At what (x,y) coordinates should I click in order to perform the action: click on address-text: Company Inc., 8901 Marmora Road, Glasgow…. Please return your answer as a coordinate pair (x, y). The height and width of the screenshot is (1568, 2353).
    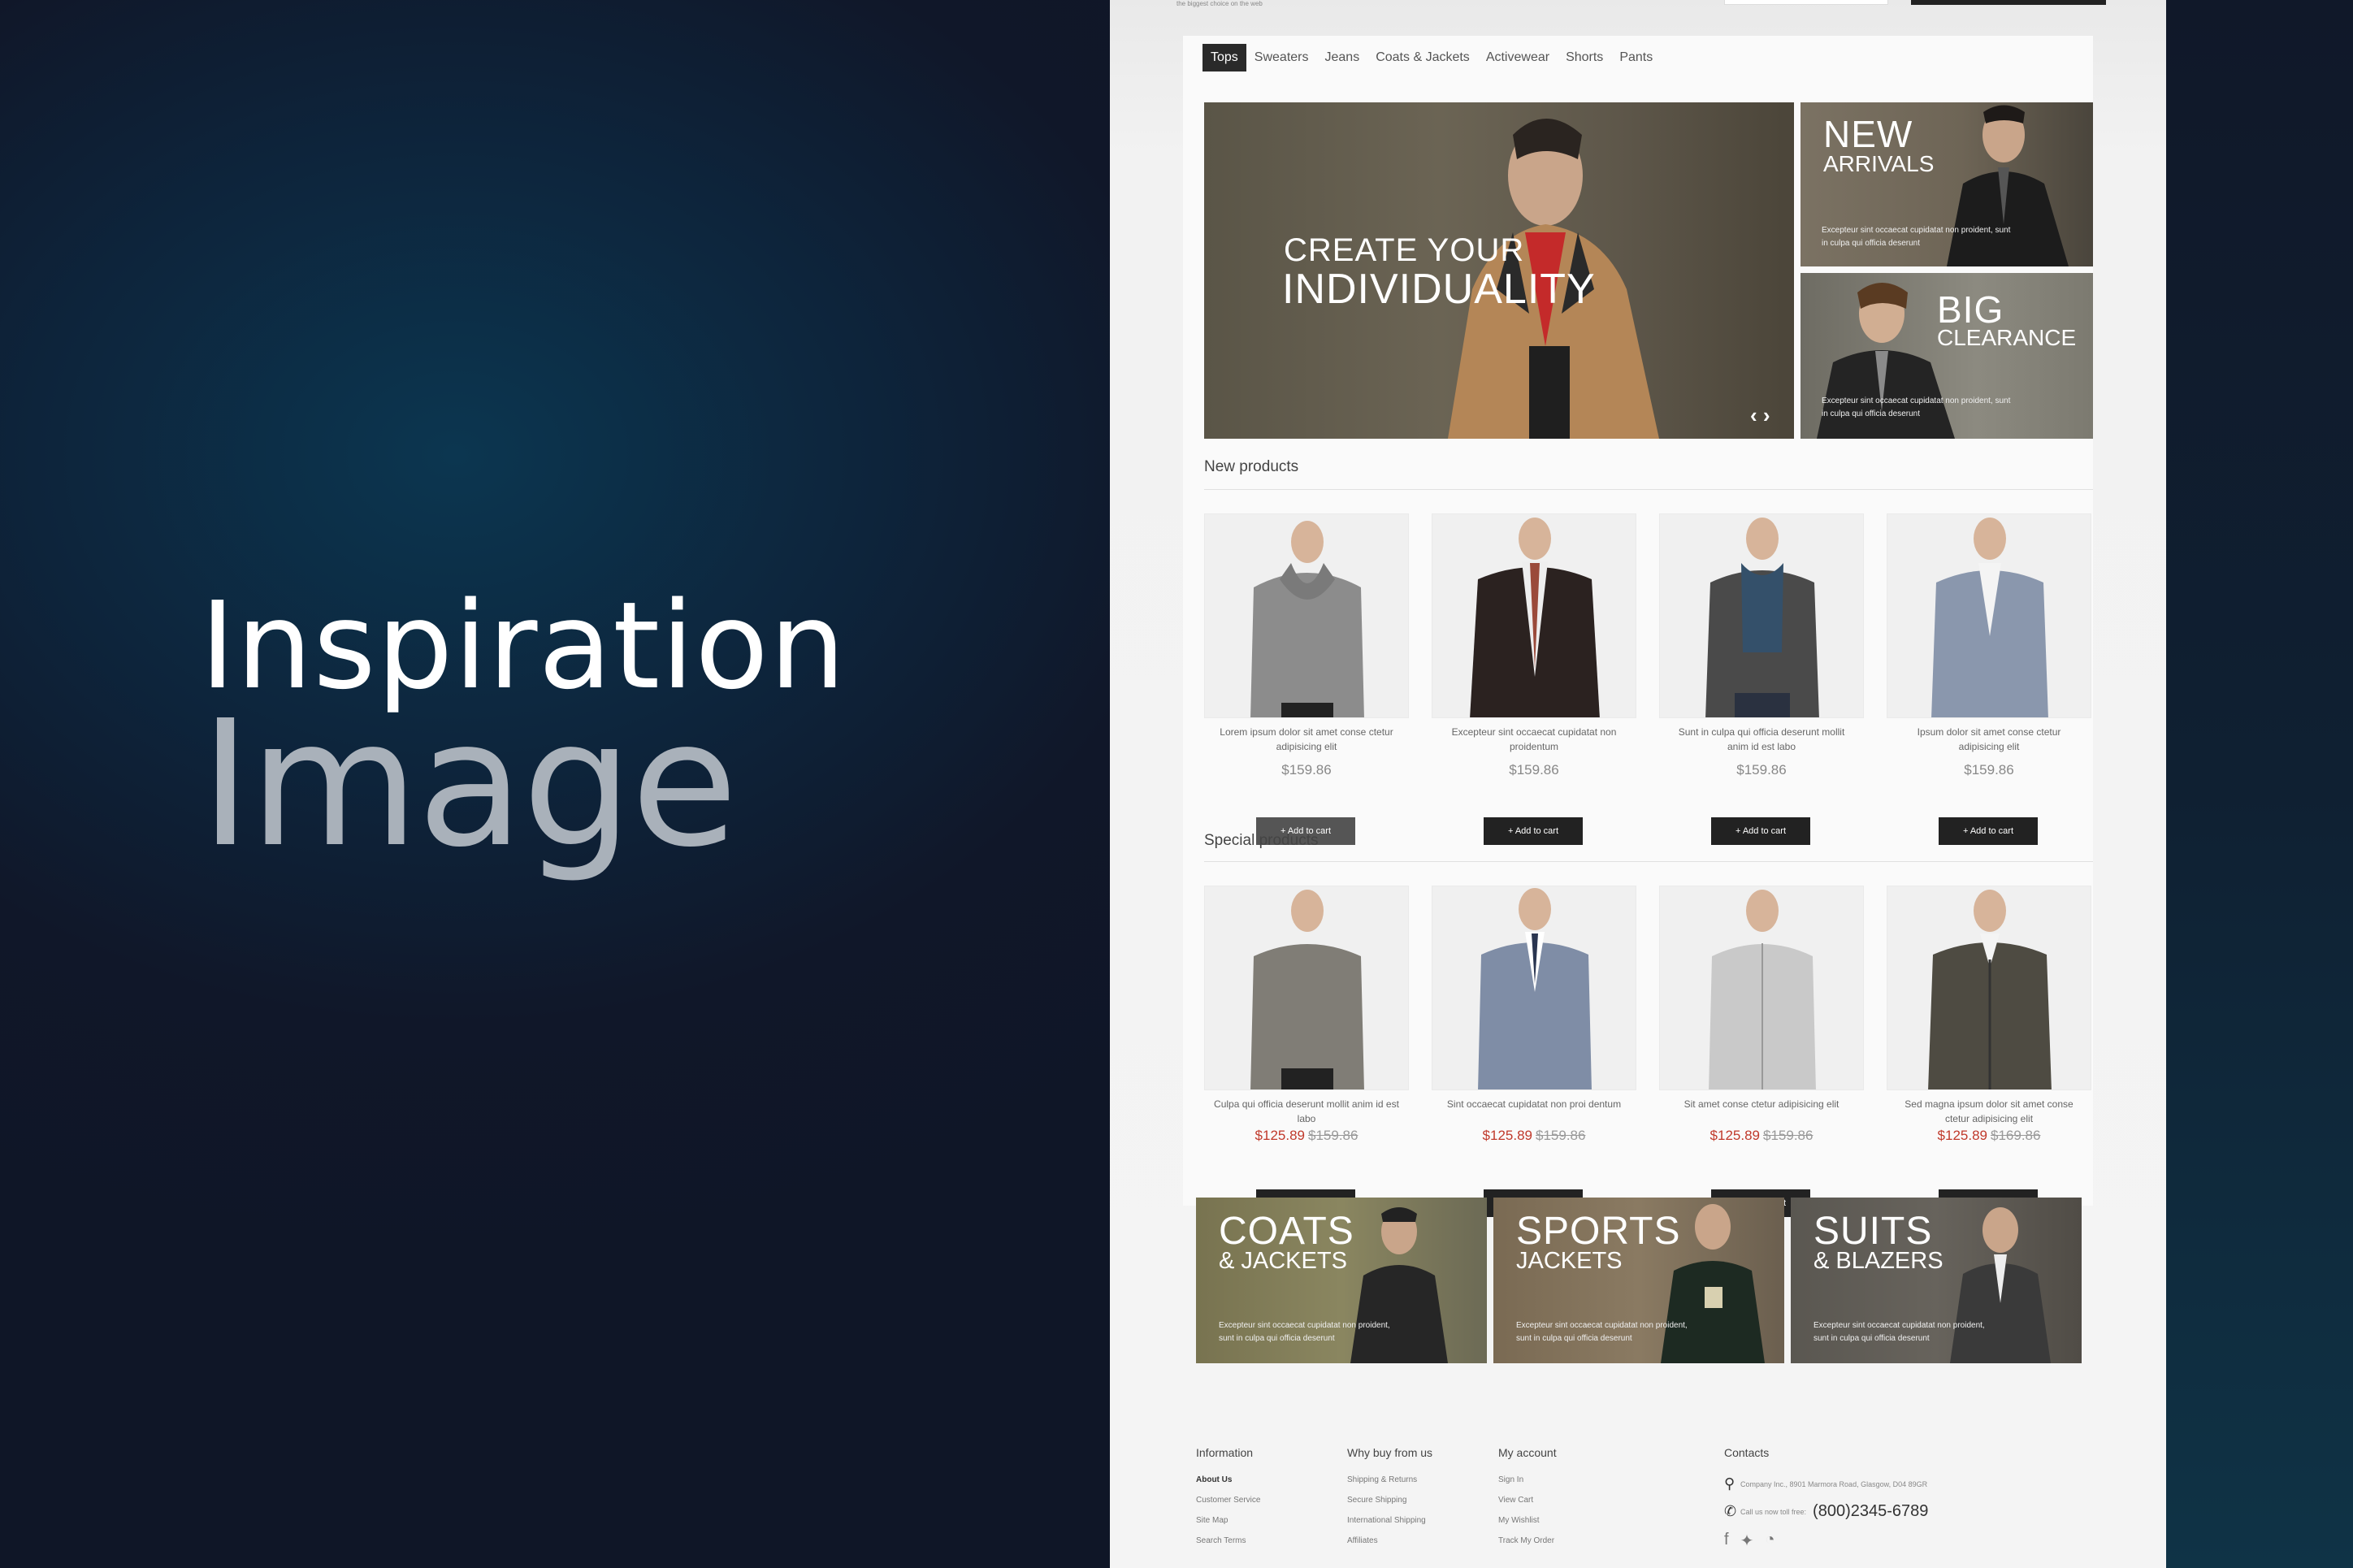
    Looking at the image, I should click on (1834, 1483).